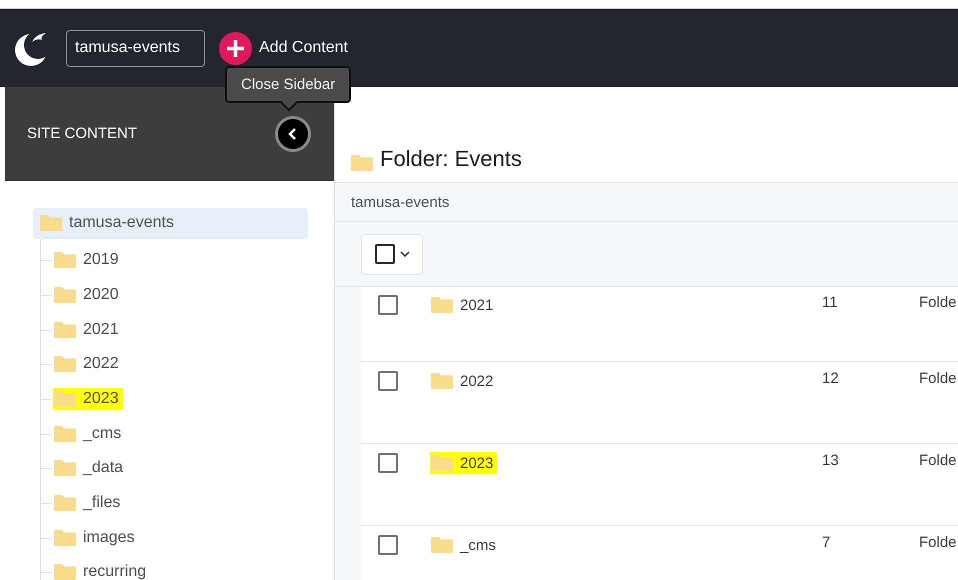 The image size is (958, 580). I want to click on count-cell-text: 13, so click(831, 460).